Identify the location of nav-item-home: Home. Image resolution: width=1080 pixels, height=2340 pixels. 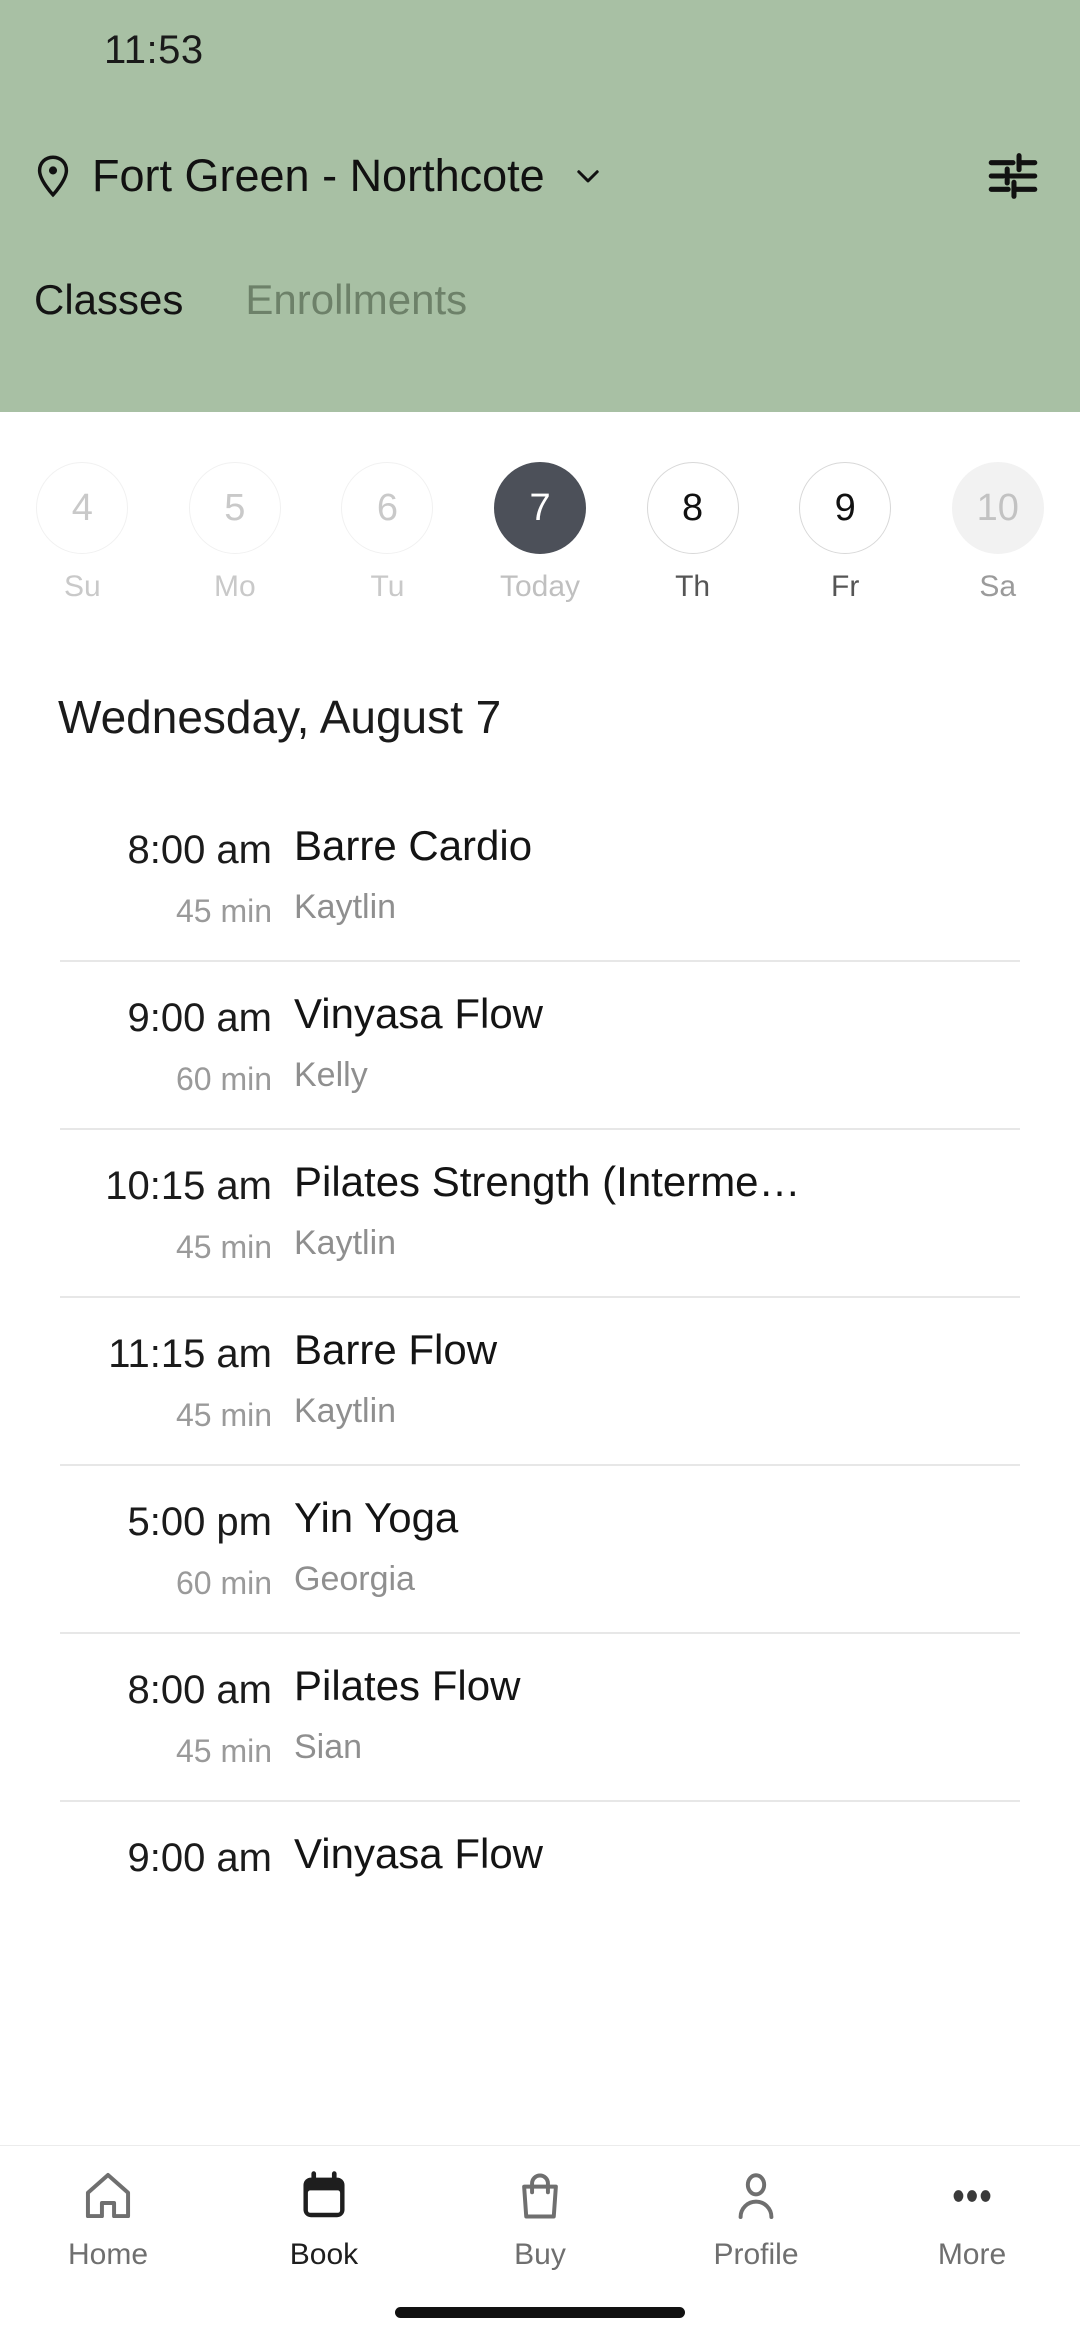
(108, 2220).